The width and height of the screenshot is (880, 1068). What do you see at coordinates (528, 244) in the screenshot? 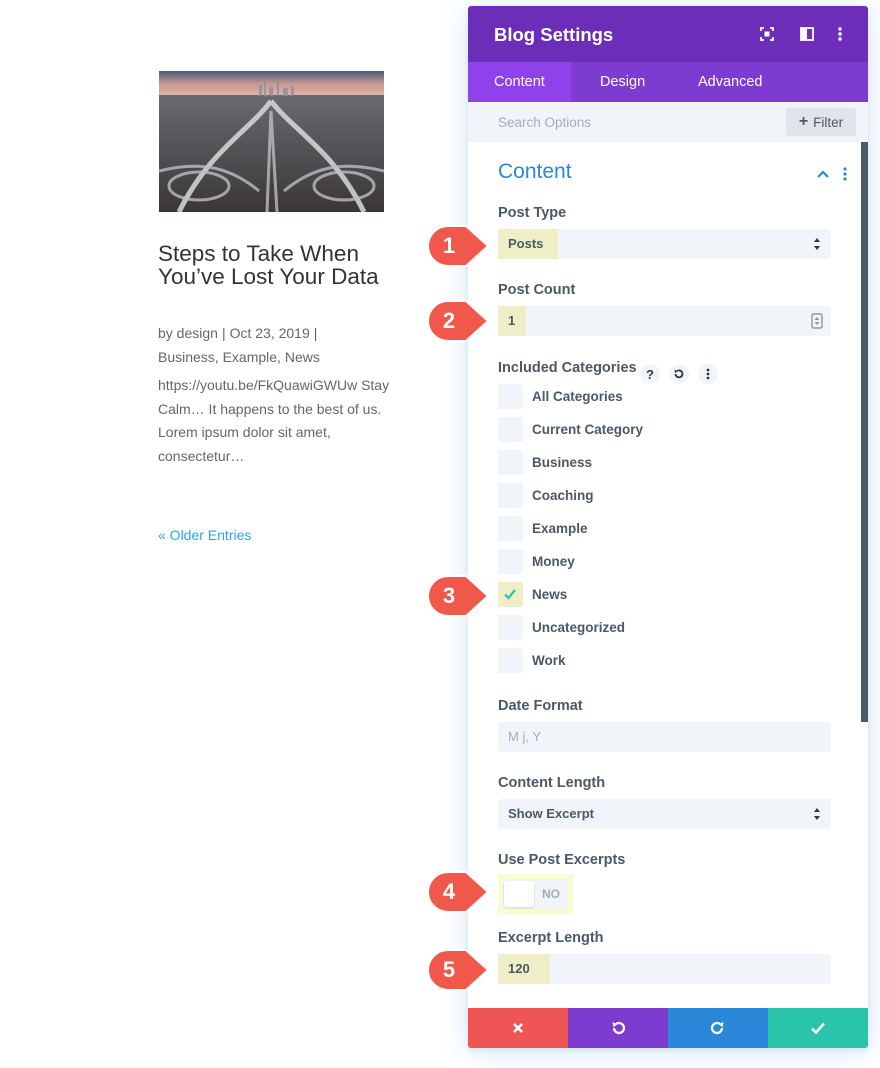
I see `post-type-value: Posts` at bounding box center [528, 244].